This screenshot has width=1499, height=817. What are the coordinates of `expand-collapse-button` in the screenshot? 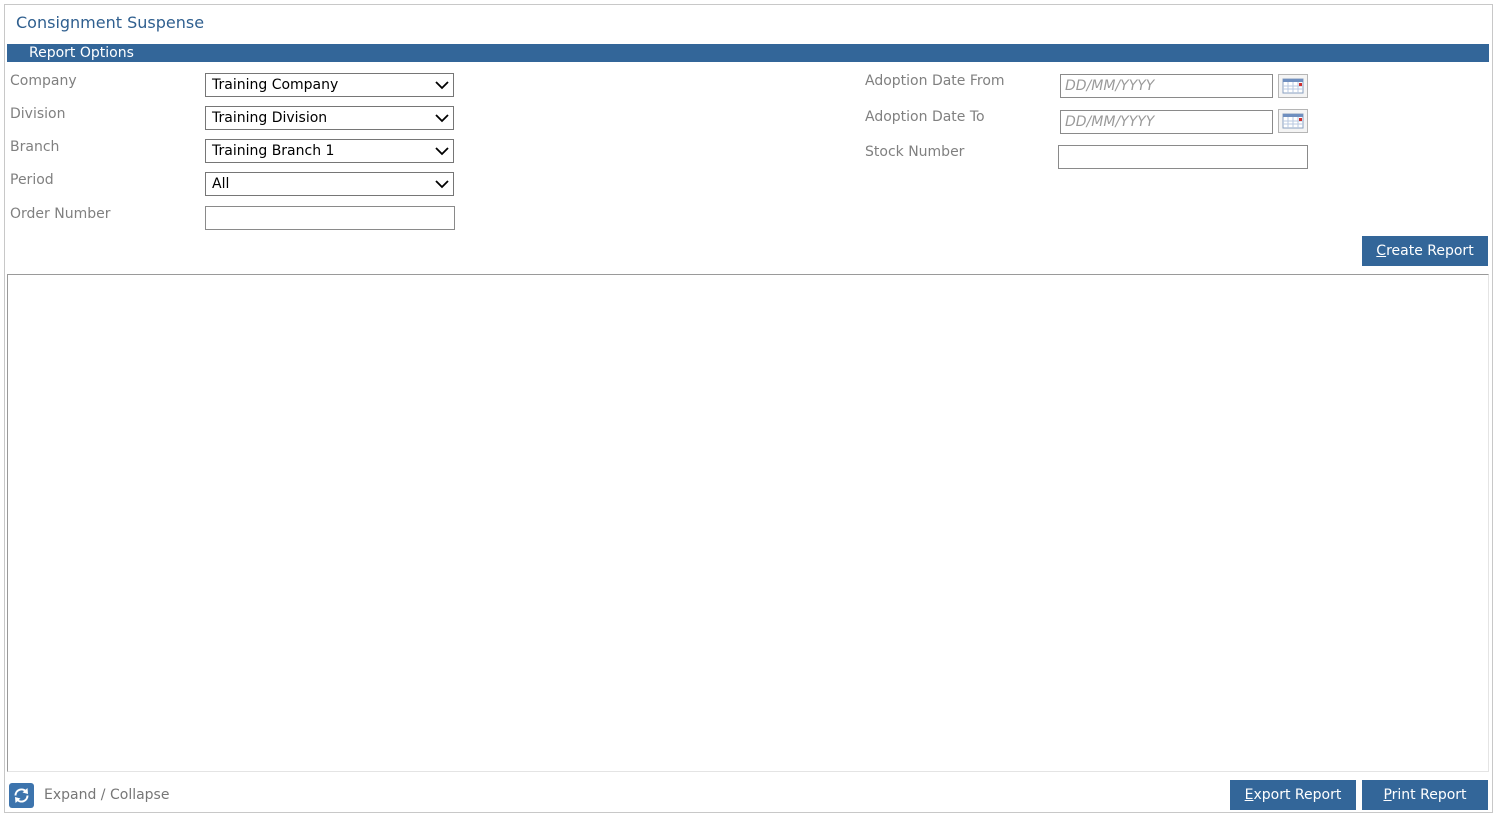 It's located at (21, 795).